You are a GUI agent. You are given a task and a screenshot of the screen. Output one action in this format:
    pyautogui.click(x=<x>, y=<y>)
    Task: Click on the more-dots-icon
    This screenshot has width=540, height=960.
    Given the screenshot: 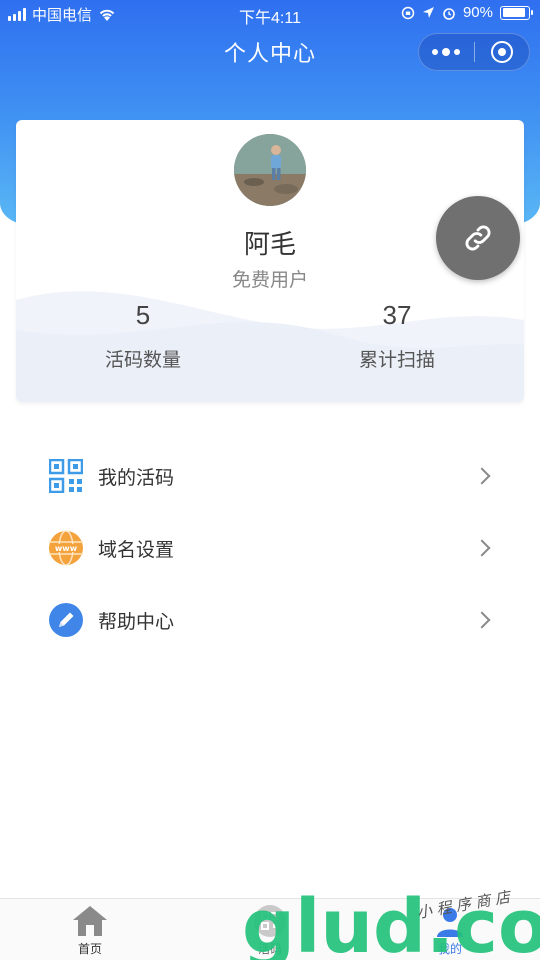 What is the action you would take?
    pyautogui.click(x=435, y=52)
    